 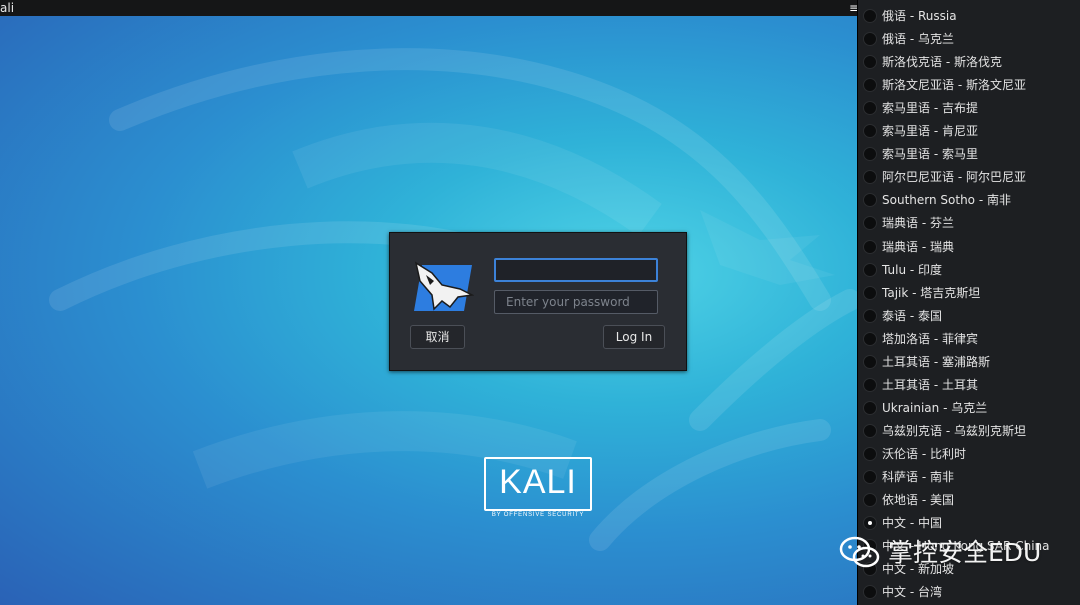 I want to click on language-item: 斯洛伐克语 - 斯洛伐克, so click(x=969, y=62).